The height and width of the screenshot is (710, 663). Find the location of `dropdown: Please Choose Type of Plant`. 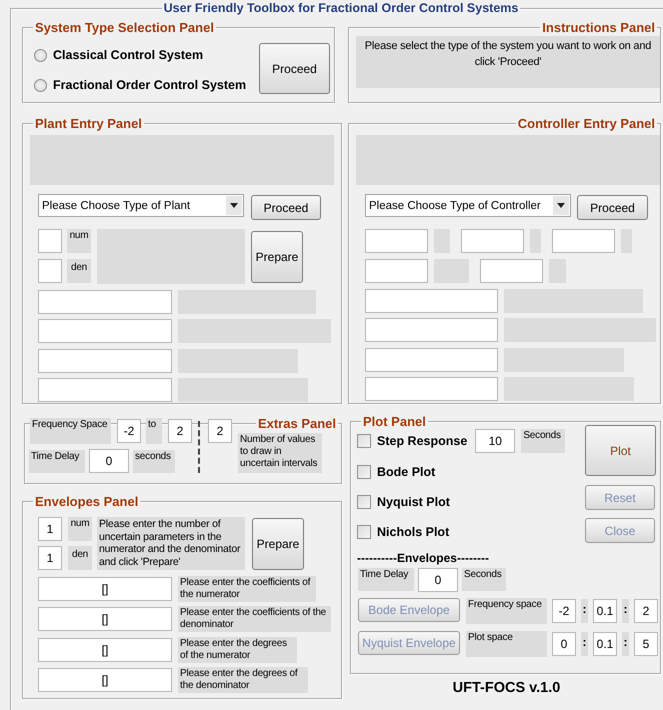

dropdown: Please Choose Type of Plant is located at coordinates (141, 205).